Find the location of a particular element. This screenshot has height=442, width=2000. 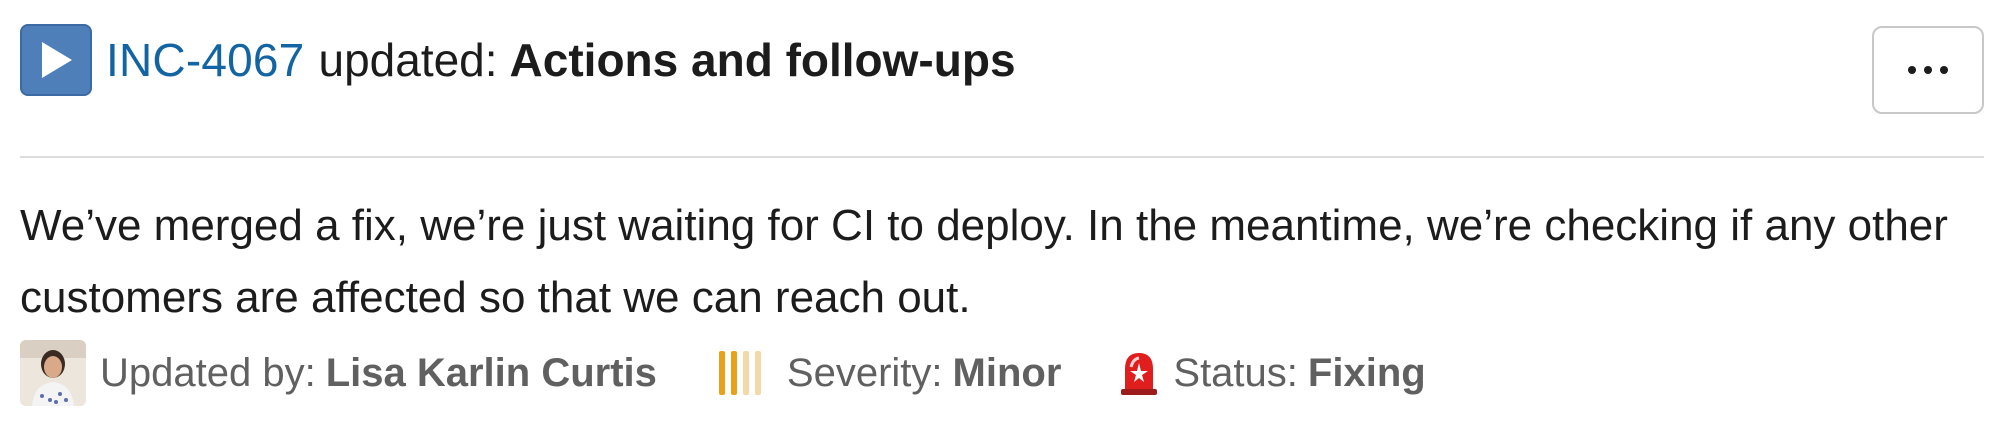

severity-value: Minor is located at coordinates (1007, 372).